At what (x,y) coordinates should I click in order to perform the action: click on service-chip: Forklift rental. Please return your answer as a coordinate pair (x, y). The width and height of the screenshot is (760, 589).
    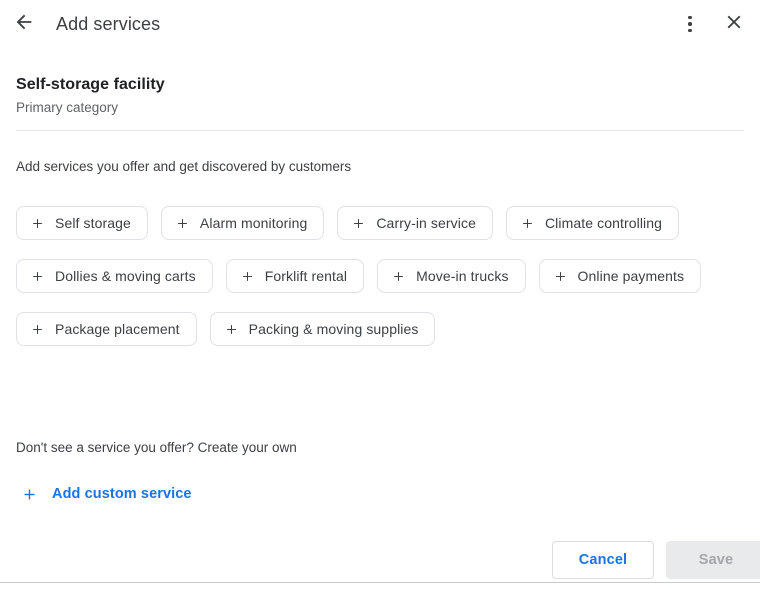
    Looking at the image, I should click on (295, 276).